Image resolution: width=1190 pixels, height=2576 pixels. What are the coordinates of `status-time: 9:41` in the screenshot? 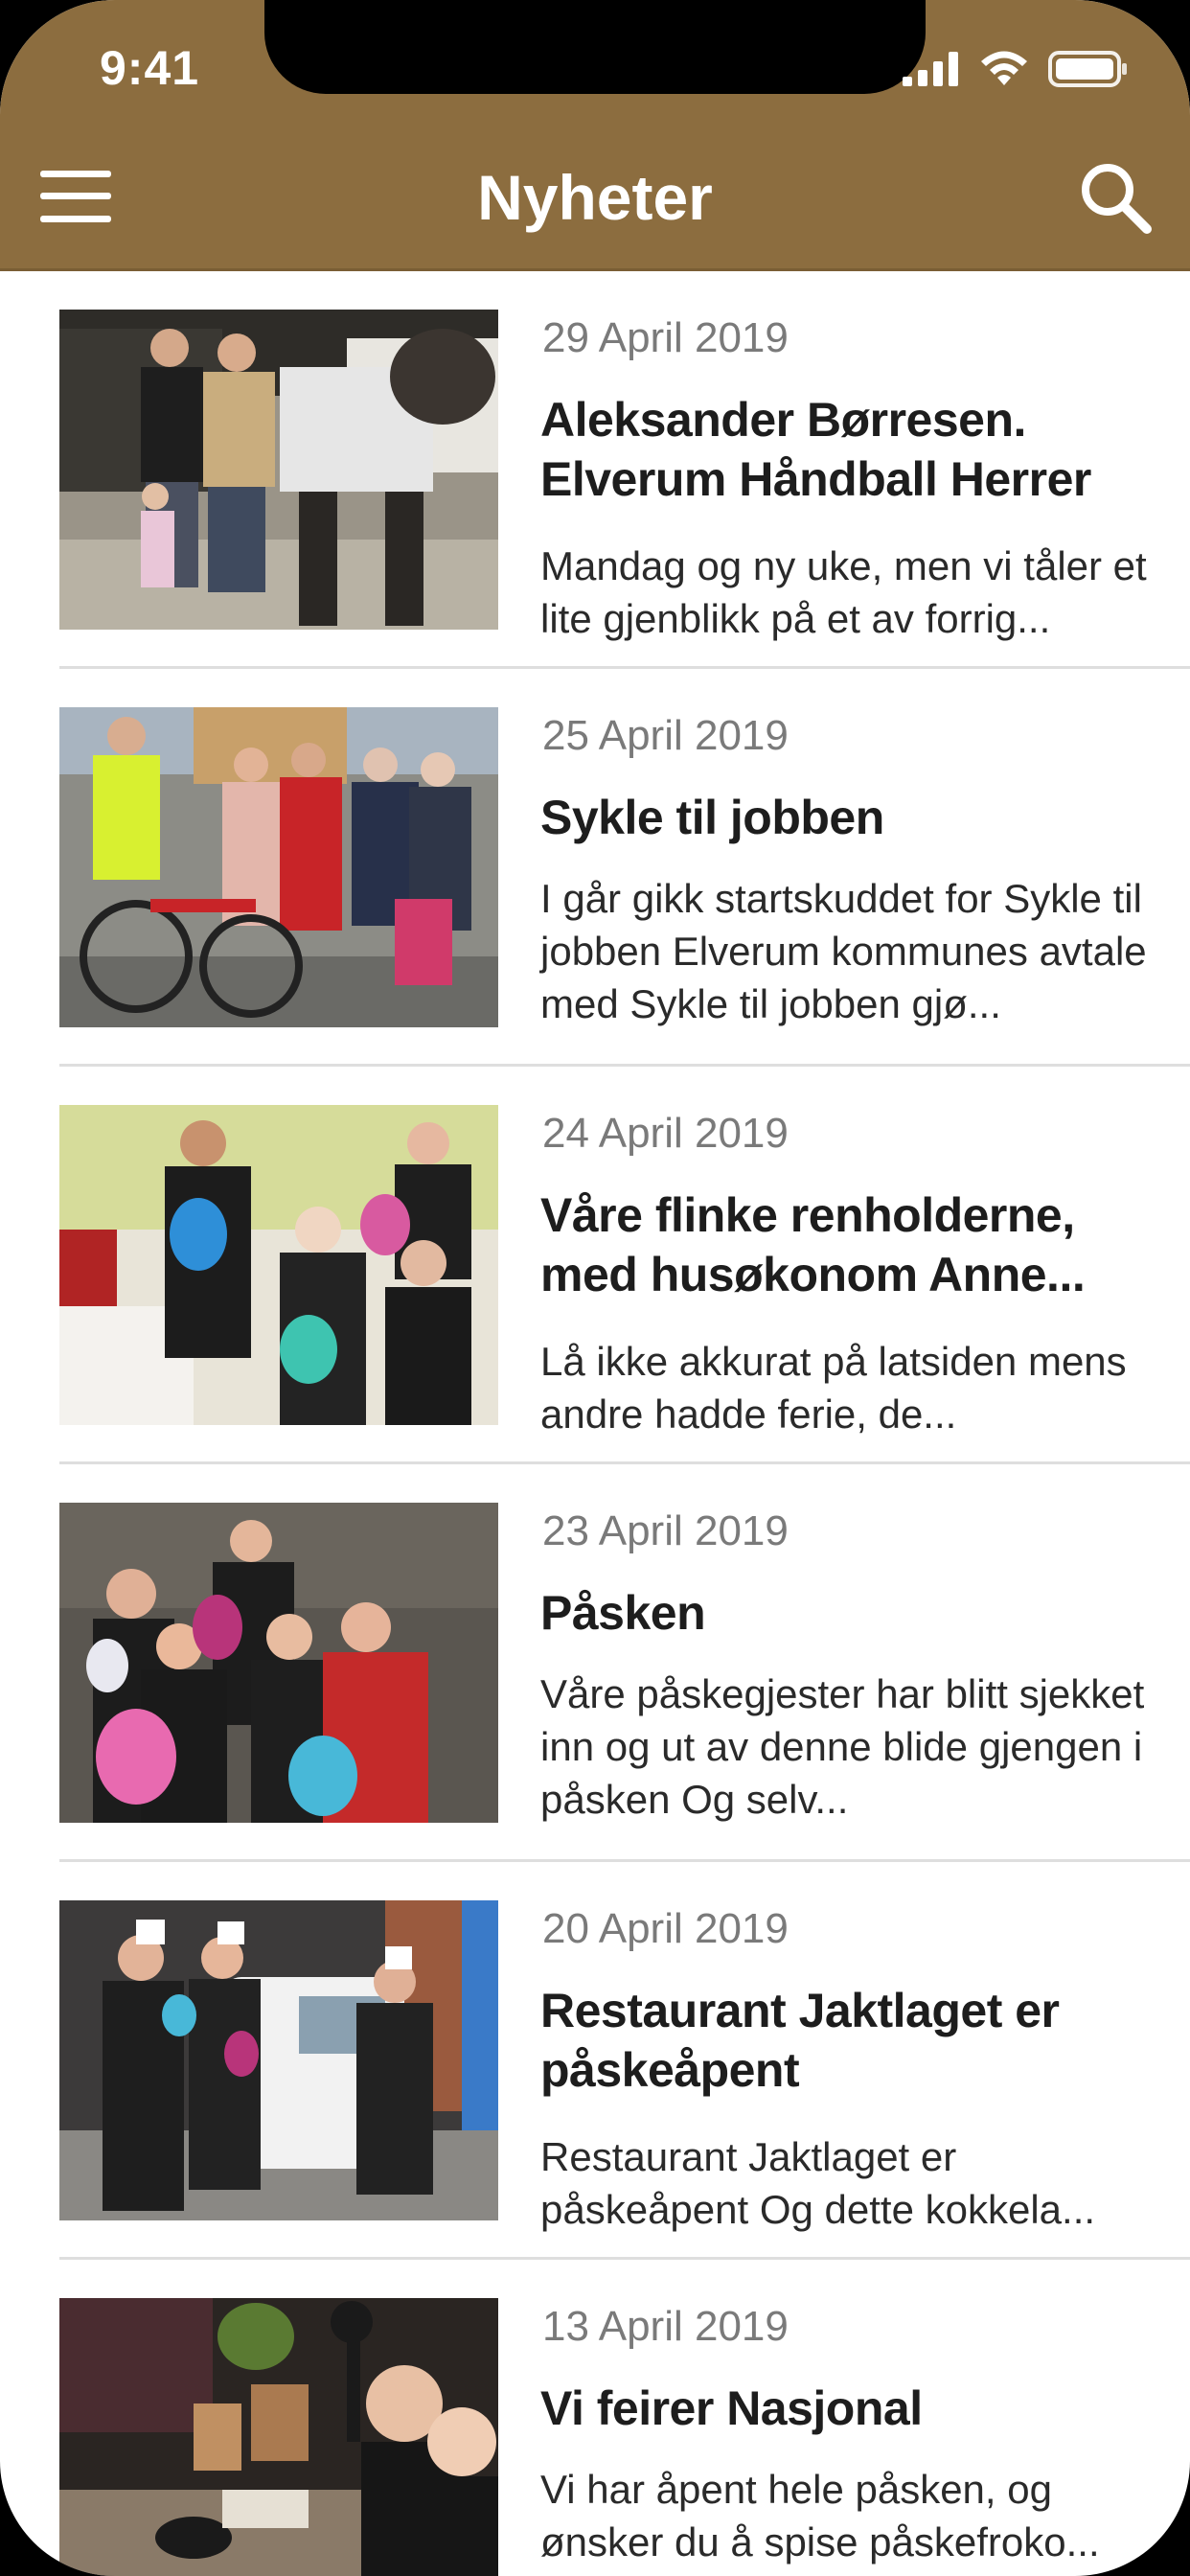 It's located at (150, 68).